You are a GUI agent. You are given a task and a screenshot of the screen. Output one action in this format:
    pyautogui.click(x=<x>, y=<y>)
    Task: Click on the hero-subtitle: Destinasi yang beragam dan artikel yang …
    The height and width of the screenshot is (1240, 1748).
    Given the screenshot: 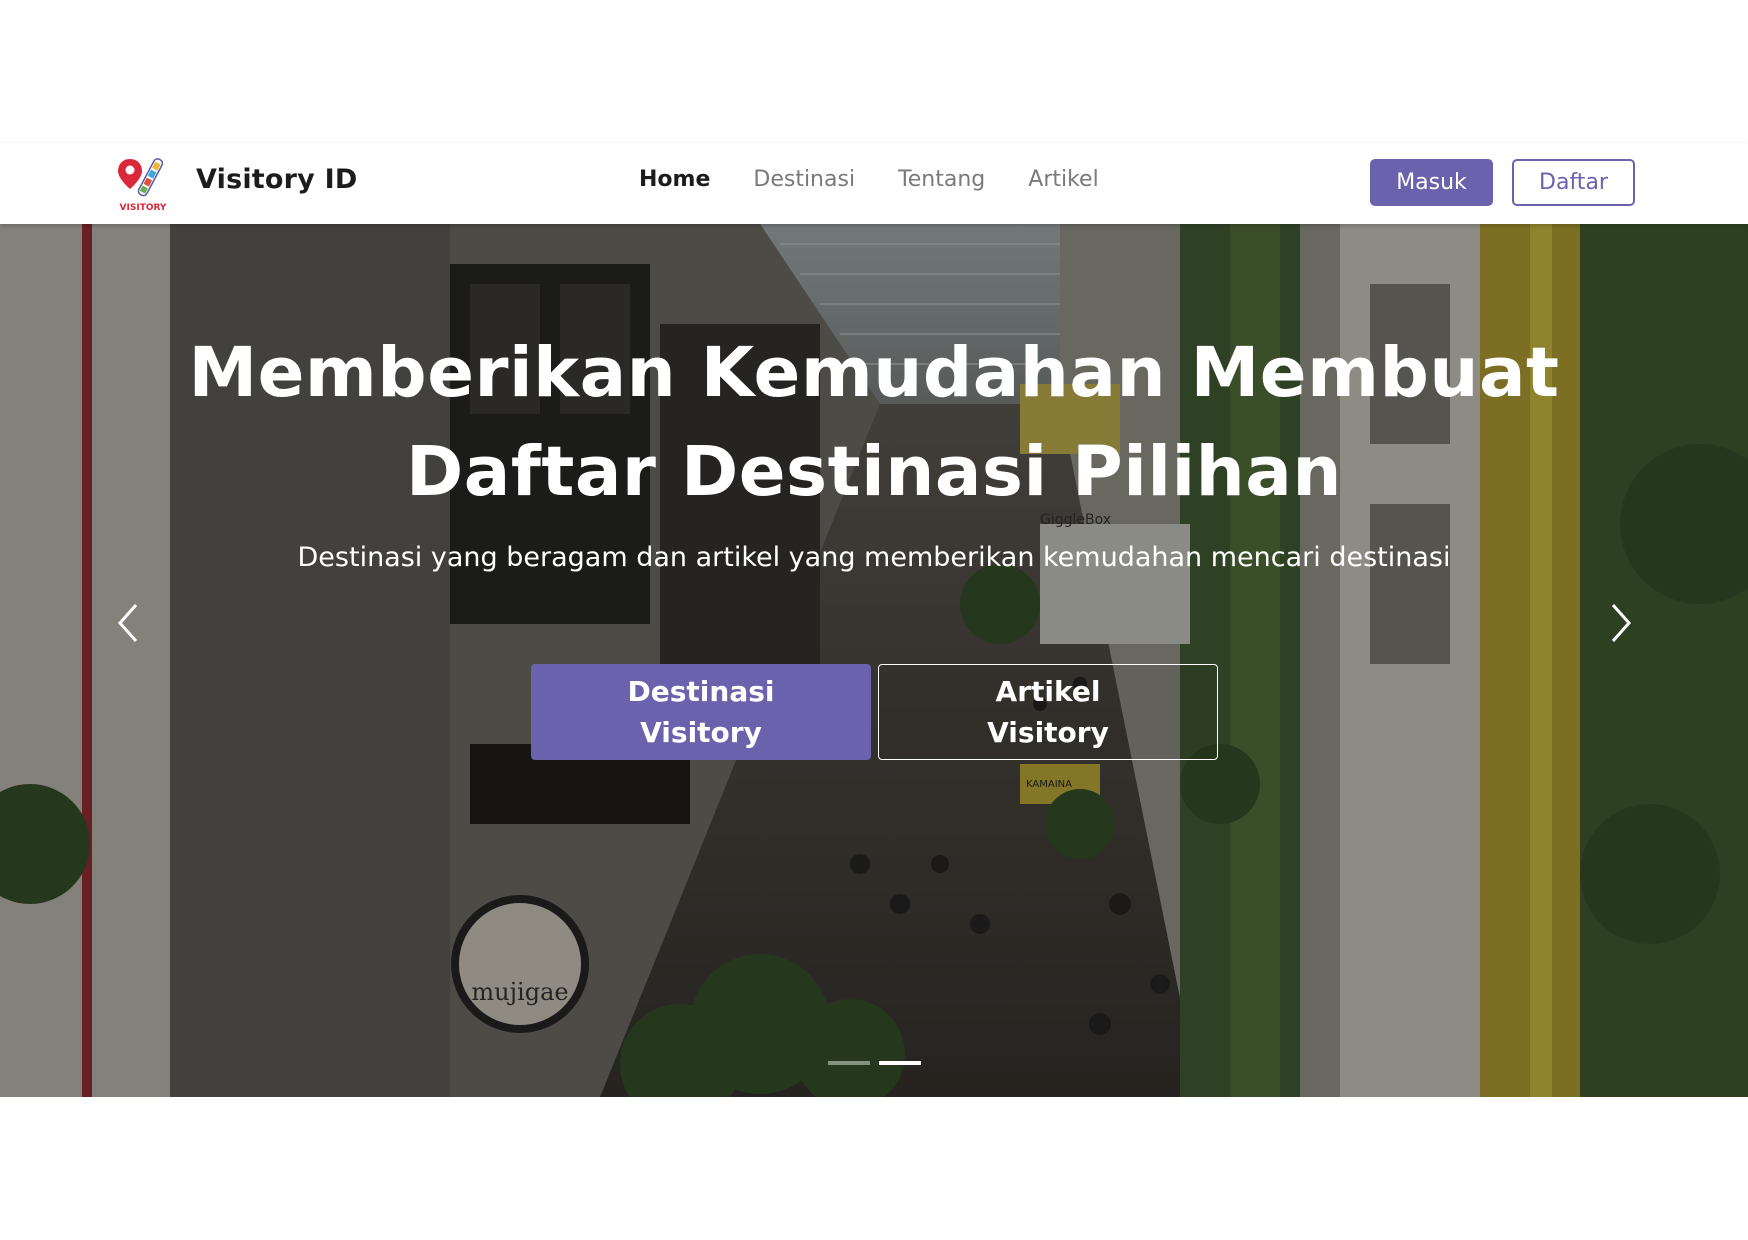 What is the action you would take?
    pyautogui.click(x=874, y=557)
    